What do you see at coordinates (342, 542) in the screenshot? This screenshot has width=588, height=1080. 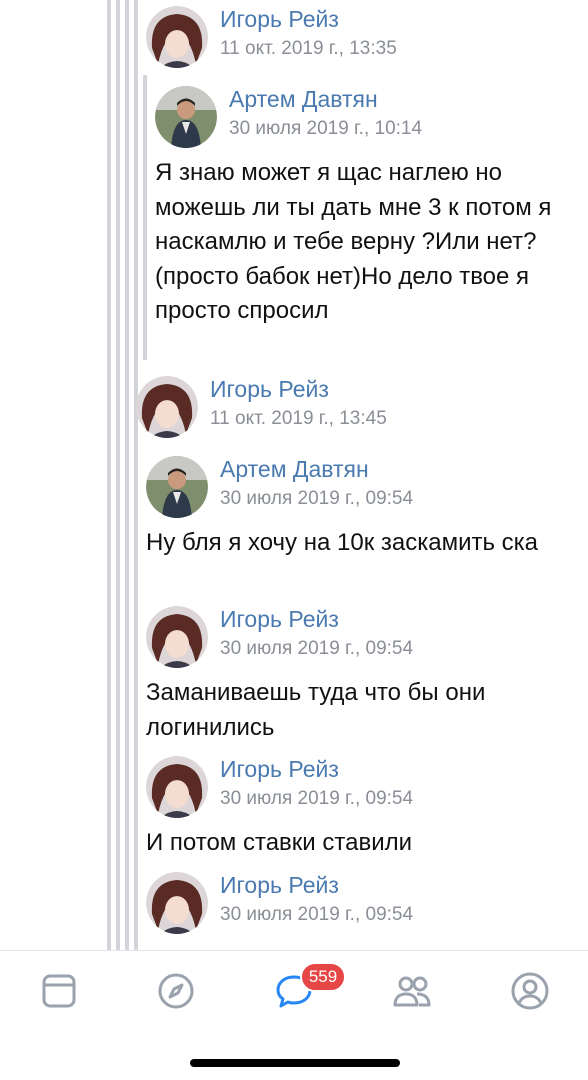 I see `message-text: Ну бля я хочу на 10к заскамить ска` at bounding box center [342, 542].